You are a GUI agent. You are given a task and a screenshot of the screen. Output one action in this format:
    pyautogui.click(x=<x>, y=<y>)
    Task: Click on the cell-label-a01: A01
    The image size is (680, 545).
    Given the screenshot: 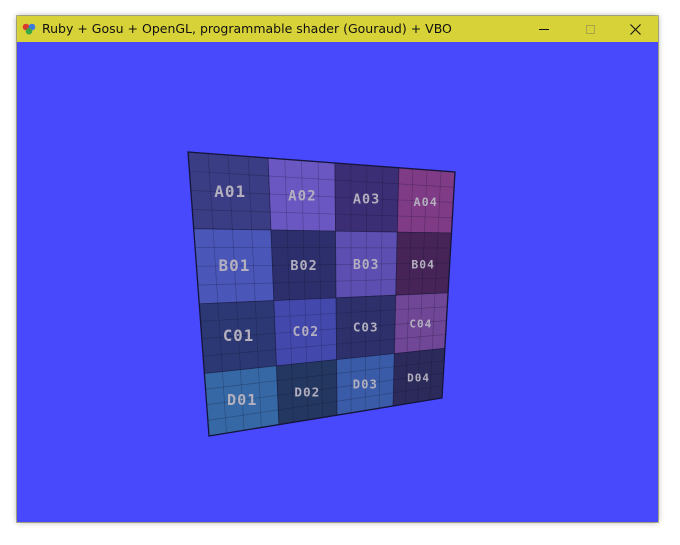 What is the action you would take?
    pyautogui.click(x=230, y=191)
    